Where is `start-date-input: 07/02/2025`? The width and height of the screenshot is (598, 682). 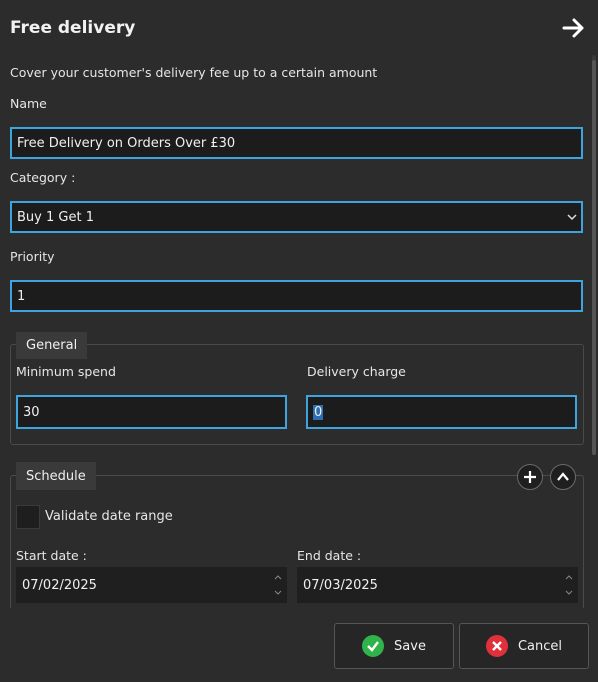
start-date-input: 07/02/2025 is located at coordinates (151, 585).